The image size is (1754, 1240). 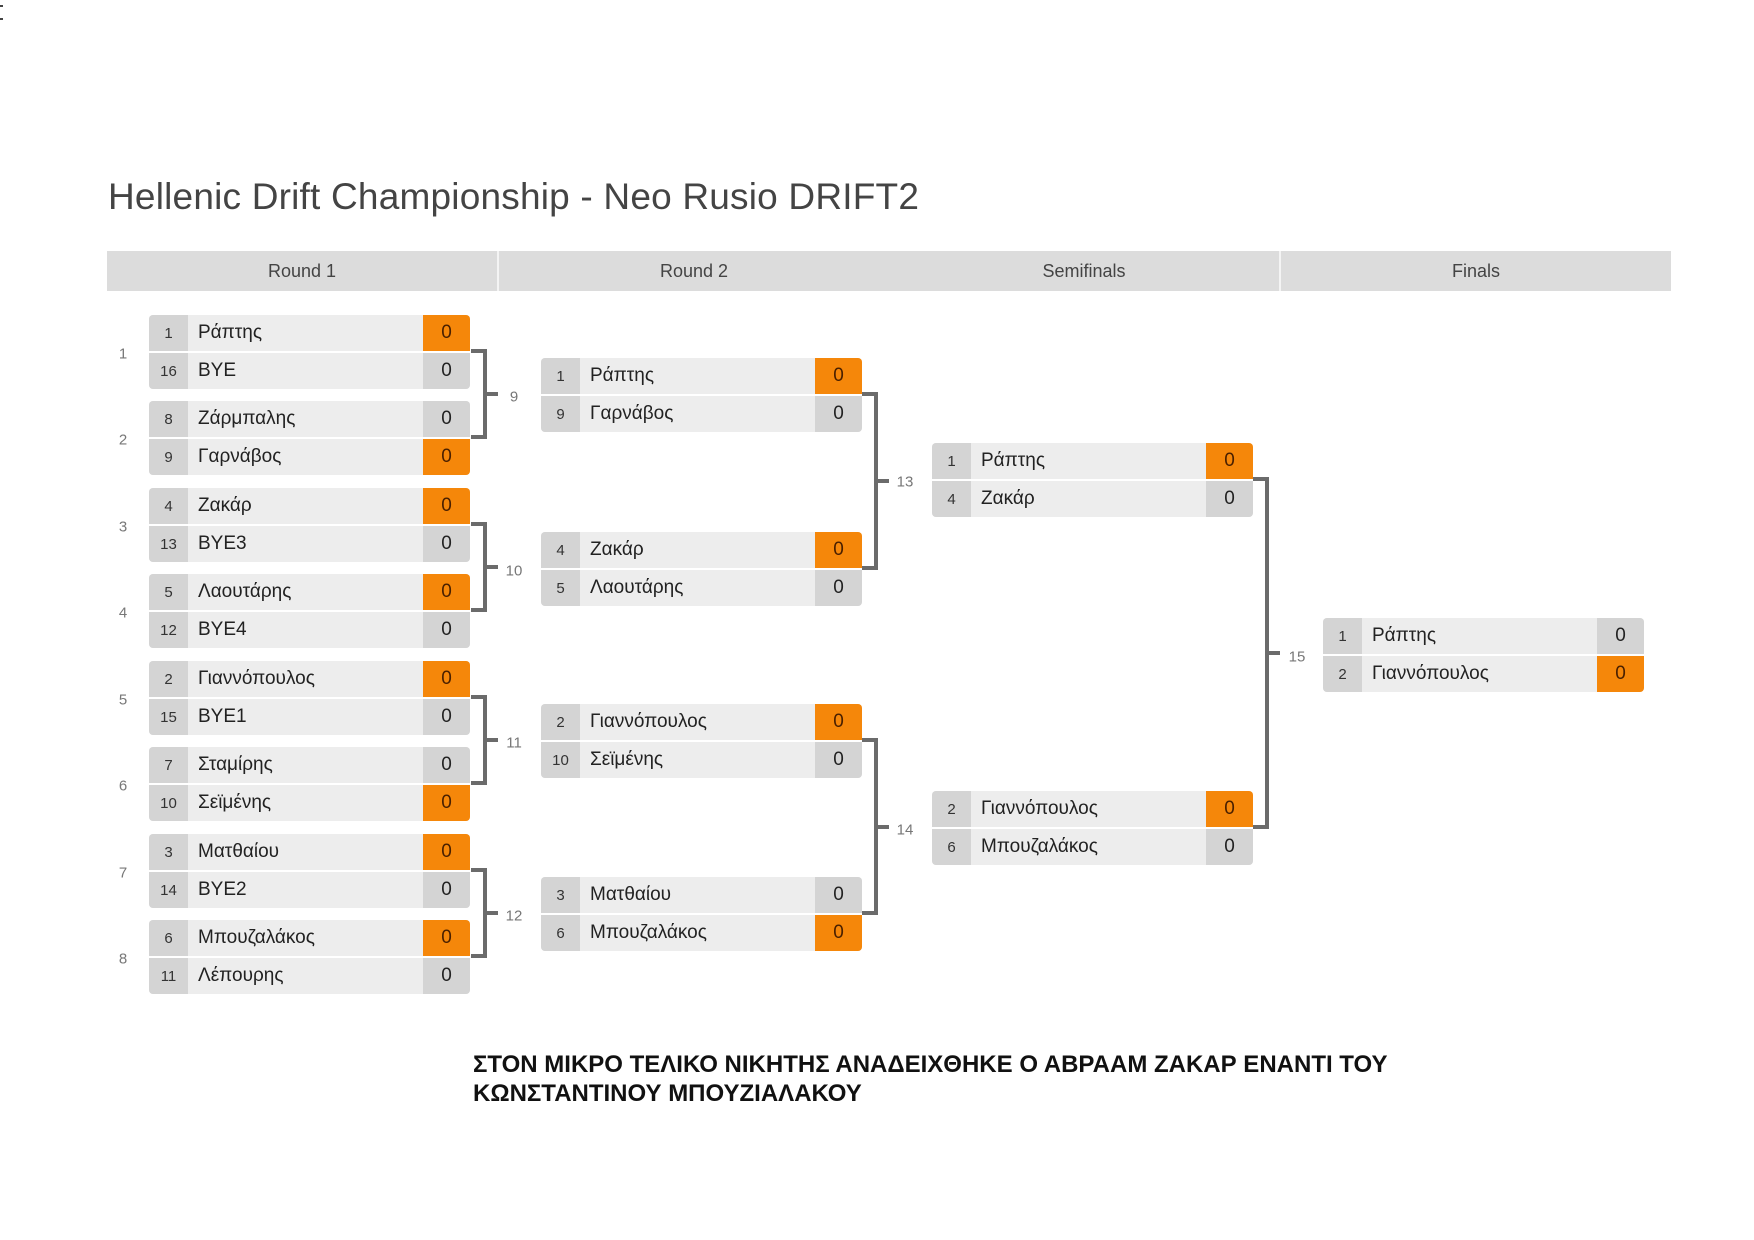 I want to click on player-name: Ζακάρ, so click(x=617, y=549).